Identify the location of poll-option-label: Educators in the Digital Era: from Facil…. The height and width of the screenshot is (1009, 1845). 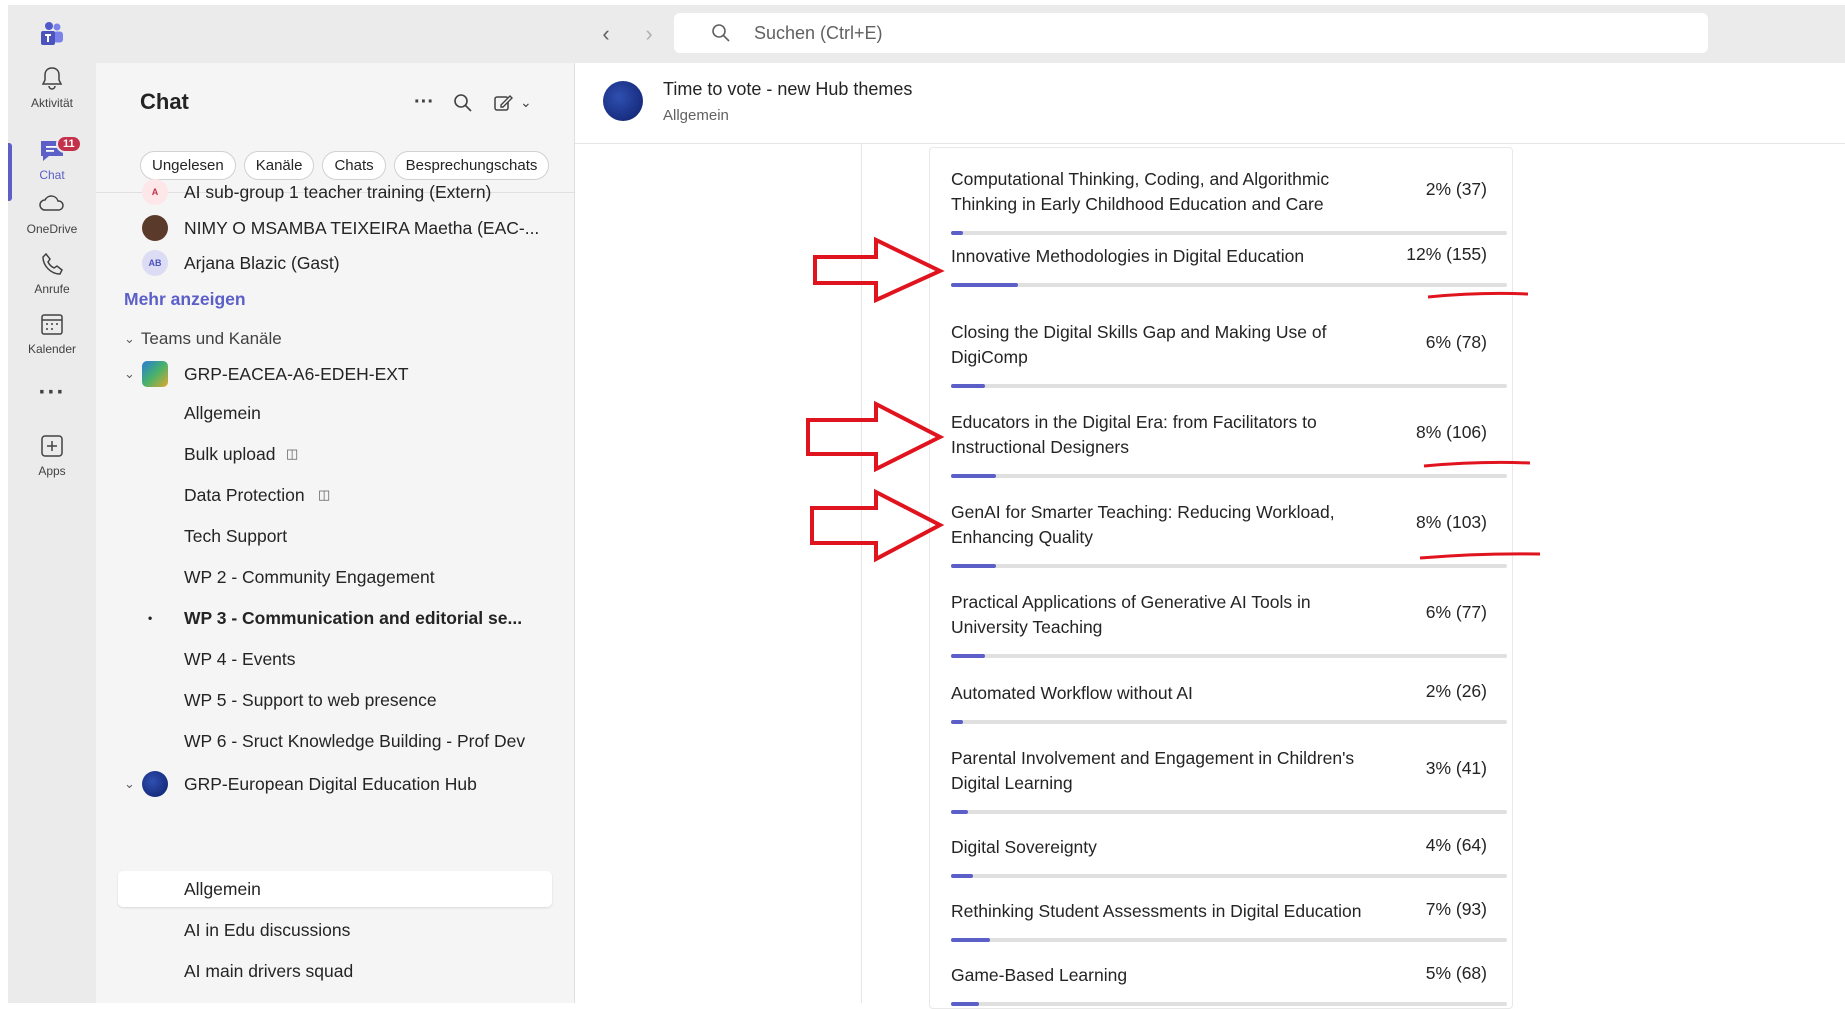
(1134, 434).